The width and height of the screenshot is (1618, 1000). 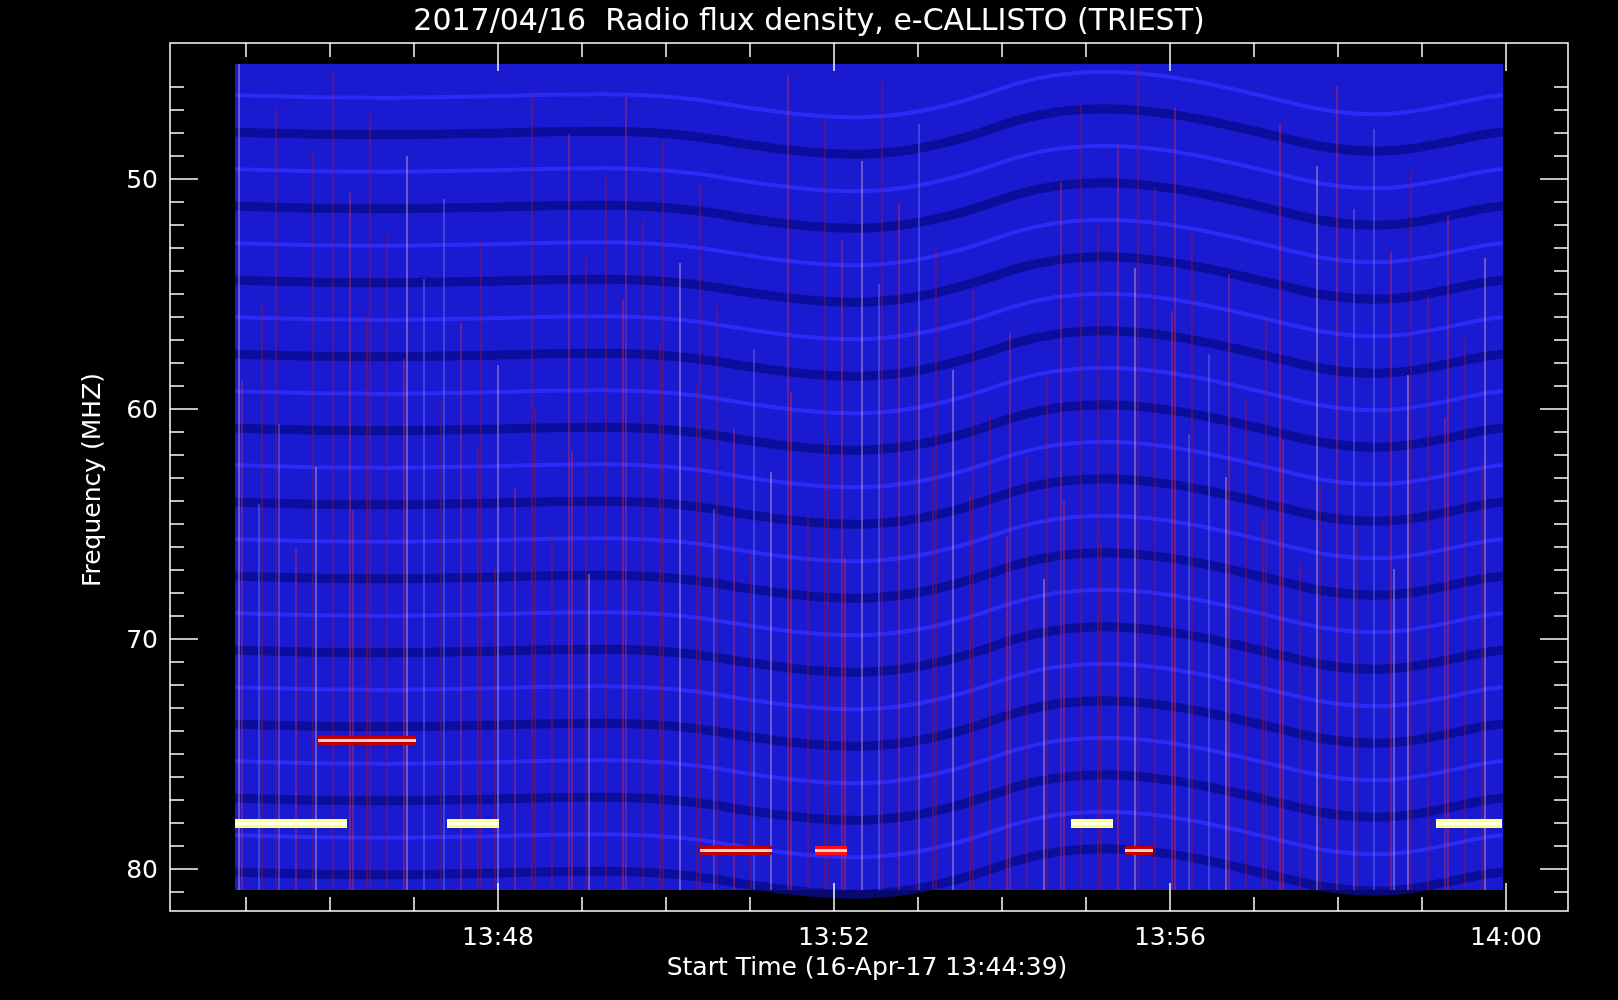 I want to click on x-tick-label: 14:00, so click(x=1506, y=936).